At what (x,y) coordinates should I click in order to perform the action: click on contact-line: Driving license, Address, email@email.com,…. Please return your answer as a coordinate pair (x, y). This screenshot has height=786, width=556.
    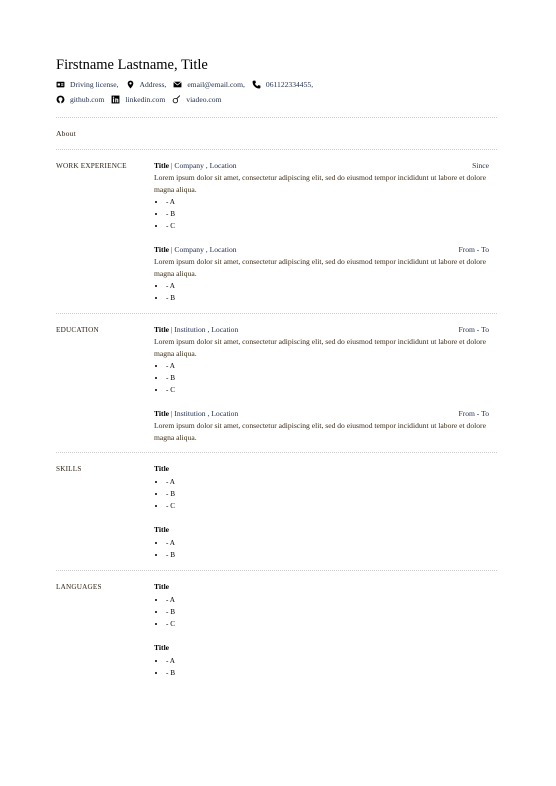
    Looking at the image, I should click on (276, 84).